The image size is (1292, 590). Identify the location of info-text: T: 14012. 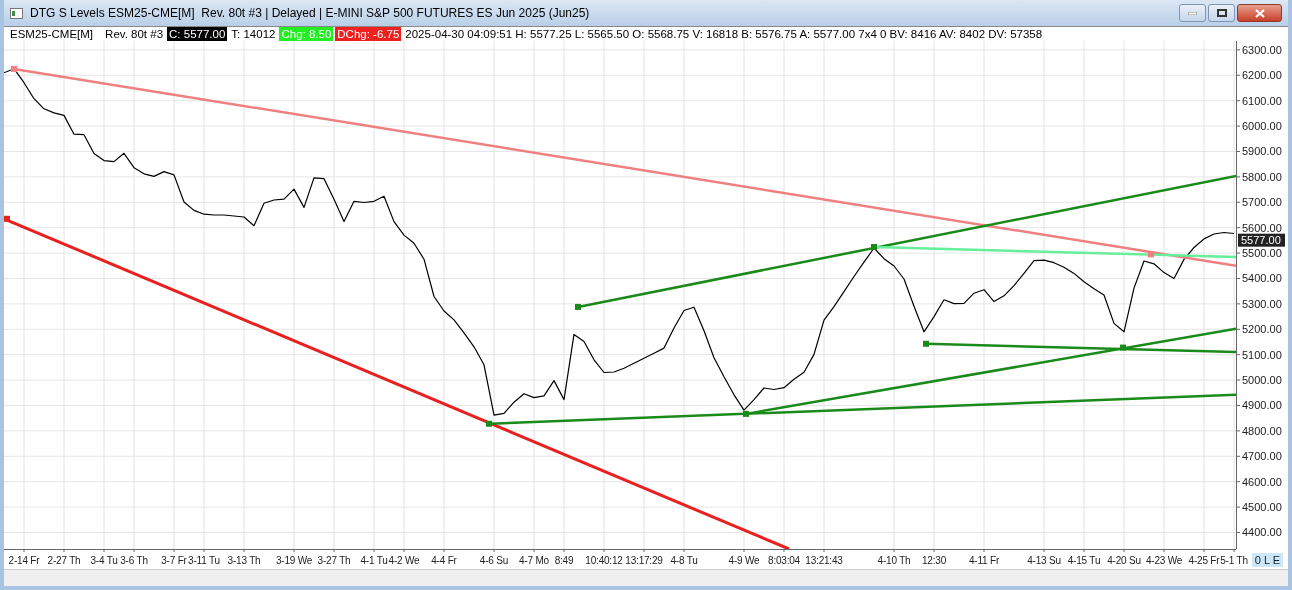
(253, 34).